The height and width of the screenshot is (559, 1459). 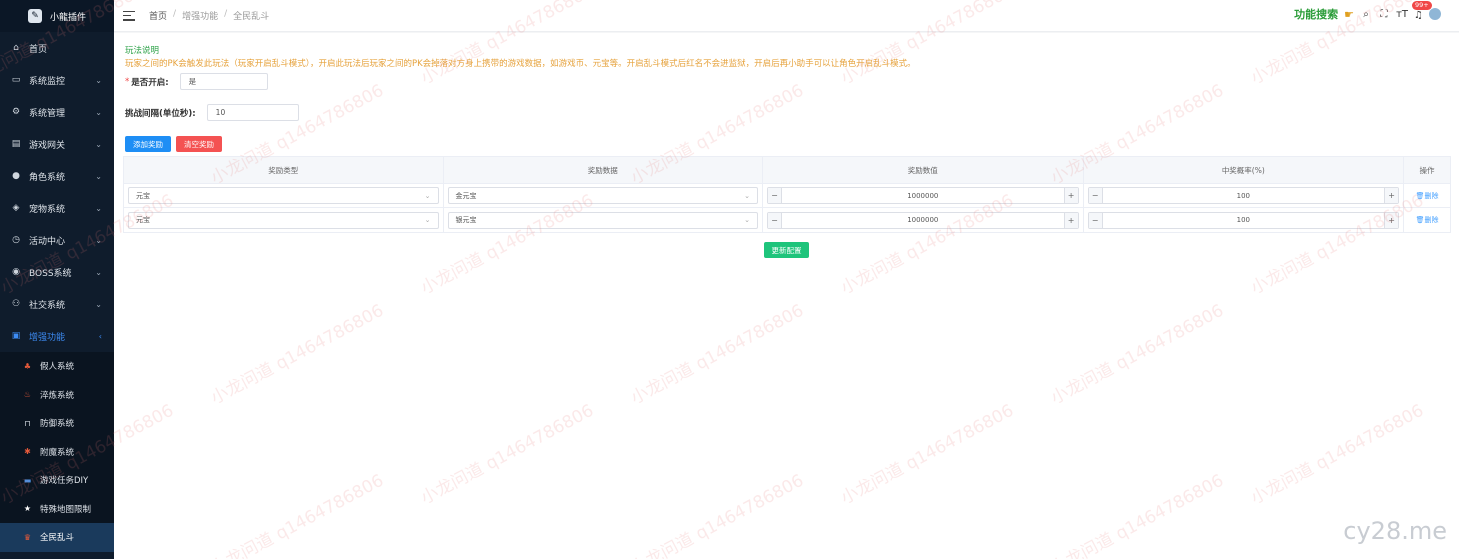 What do you see at coordinates (57, 144) in the screenshot?
I see `sidebar-item-gateway: ▤ 游戏网关 ⌄` at bounding box center [57, 144].